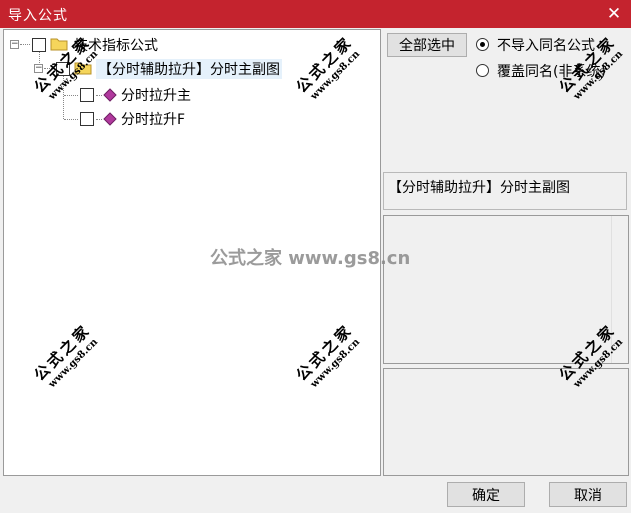 The width and height of the screenshot is (631, 513). I want to click on radio-label: 覆盖同名(非系统), so click(551, 72).